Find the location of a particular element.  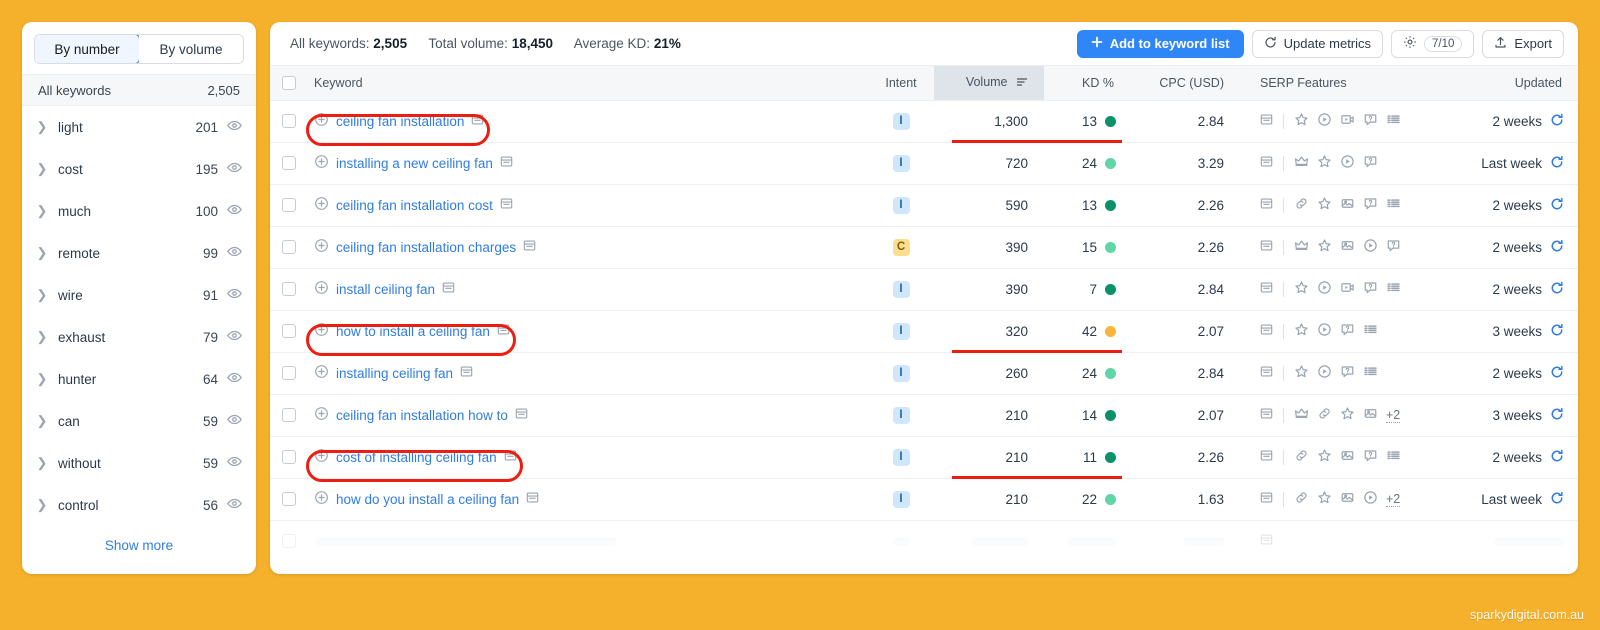

sidebar-group-item: ❯ much 100 is located at coordinates (139, 211).